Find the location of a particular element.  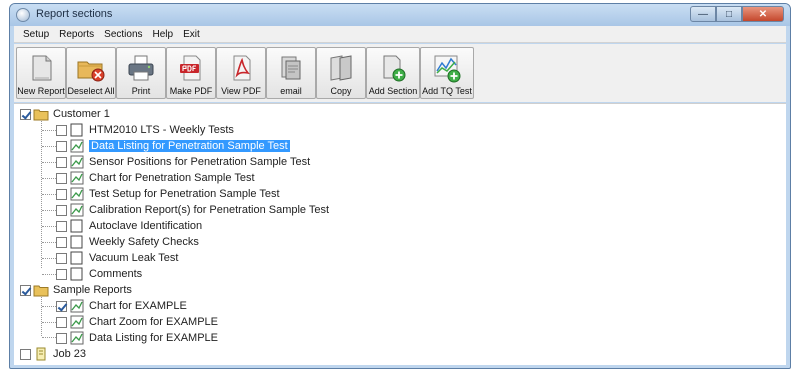

tree-item: Chart for Penetration Sample Test is located at coordinates (155, 178).